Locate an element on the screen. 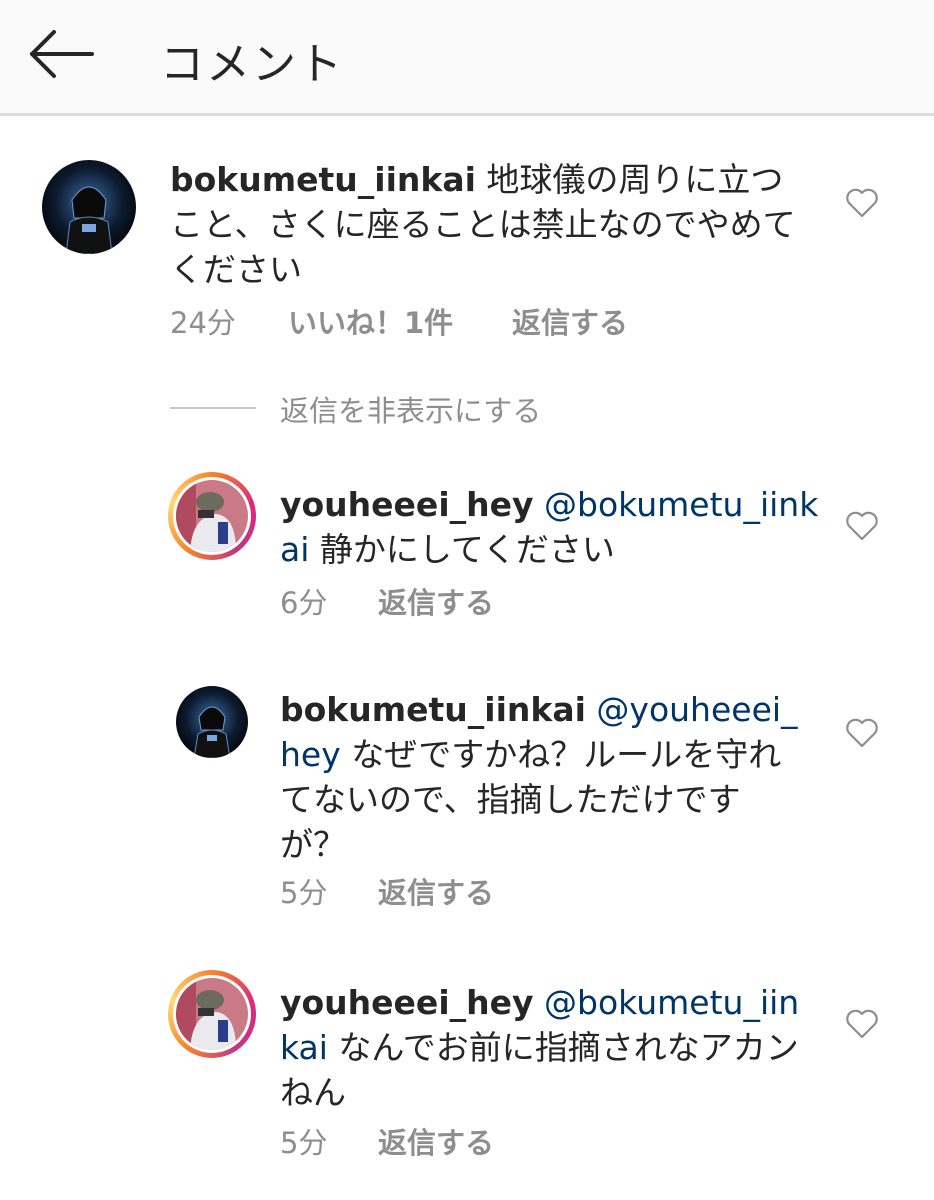 This screenshot has width=934, height=1200. likes-count: いいね！1件 is located at coordinates (370, 321).